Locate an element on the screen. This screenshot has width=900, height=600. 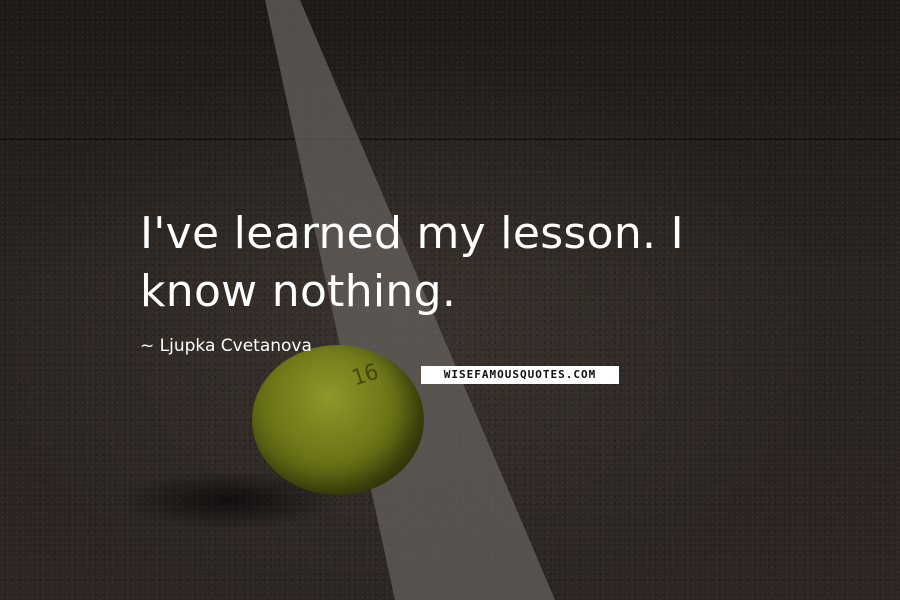
dash-glyph: ~ is located at coordinates (150, 346).